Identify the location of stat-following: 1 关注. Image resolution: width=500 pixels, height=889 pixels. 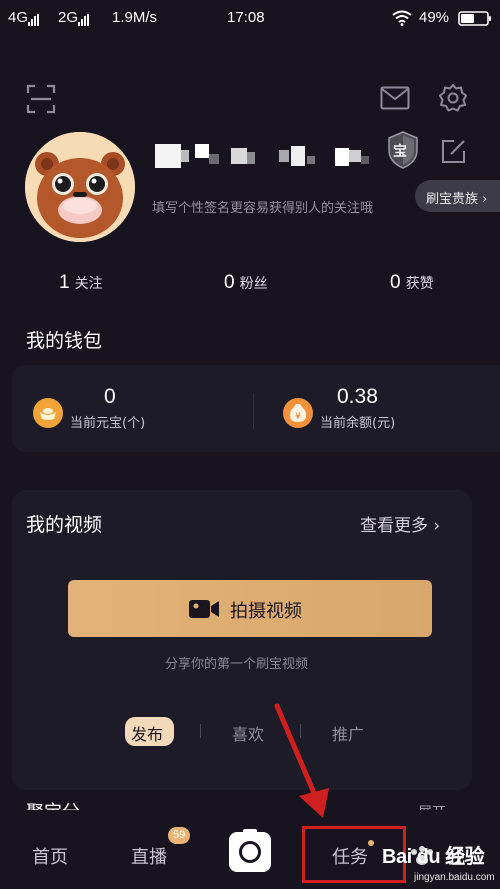
(81, 283).